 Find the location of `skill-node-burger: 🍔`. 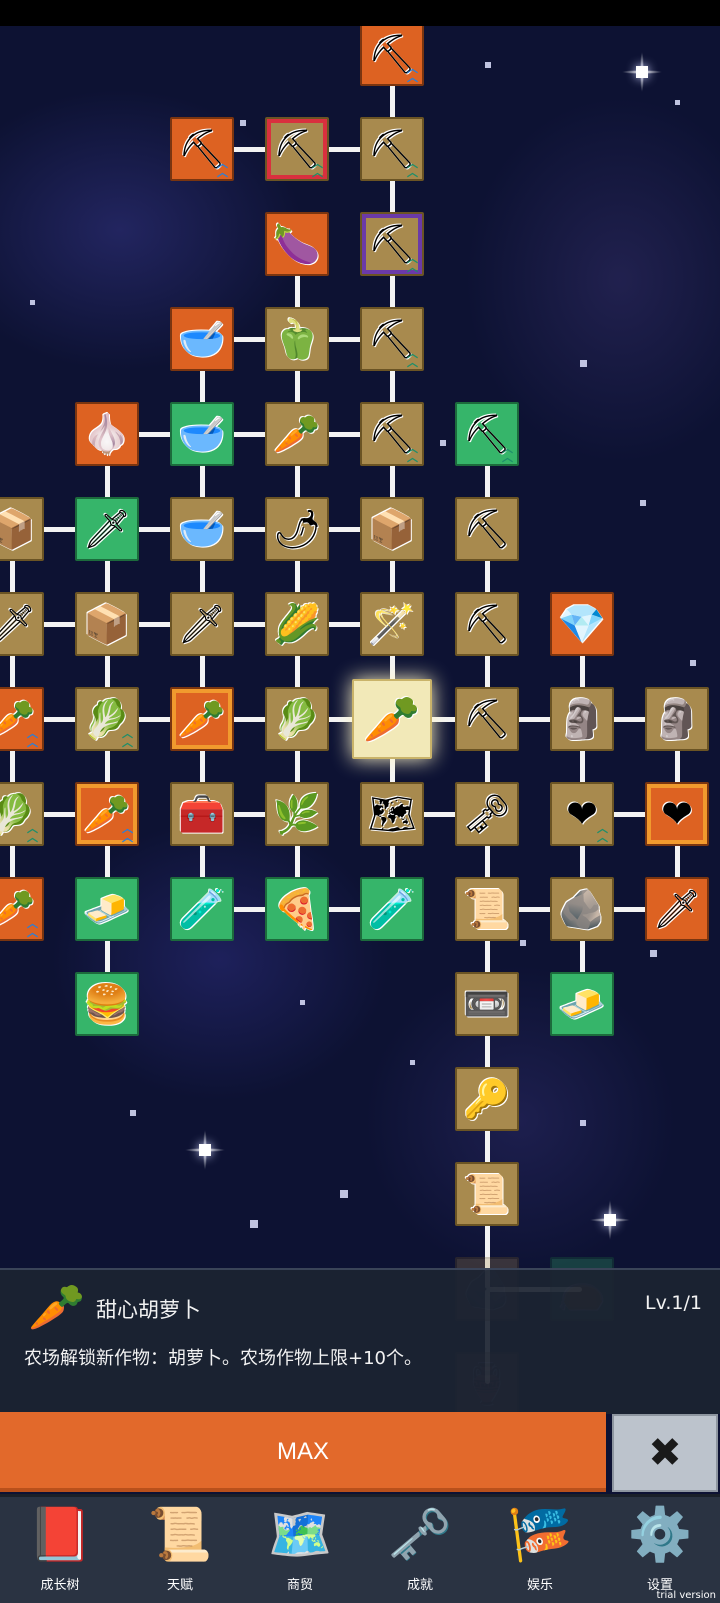

skill-node-burger: 🍔 is located at coordinates (107, 1004).